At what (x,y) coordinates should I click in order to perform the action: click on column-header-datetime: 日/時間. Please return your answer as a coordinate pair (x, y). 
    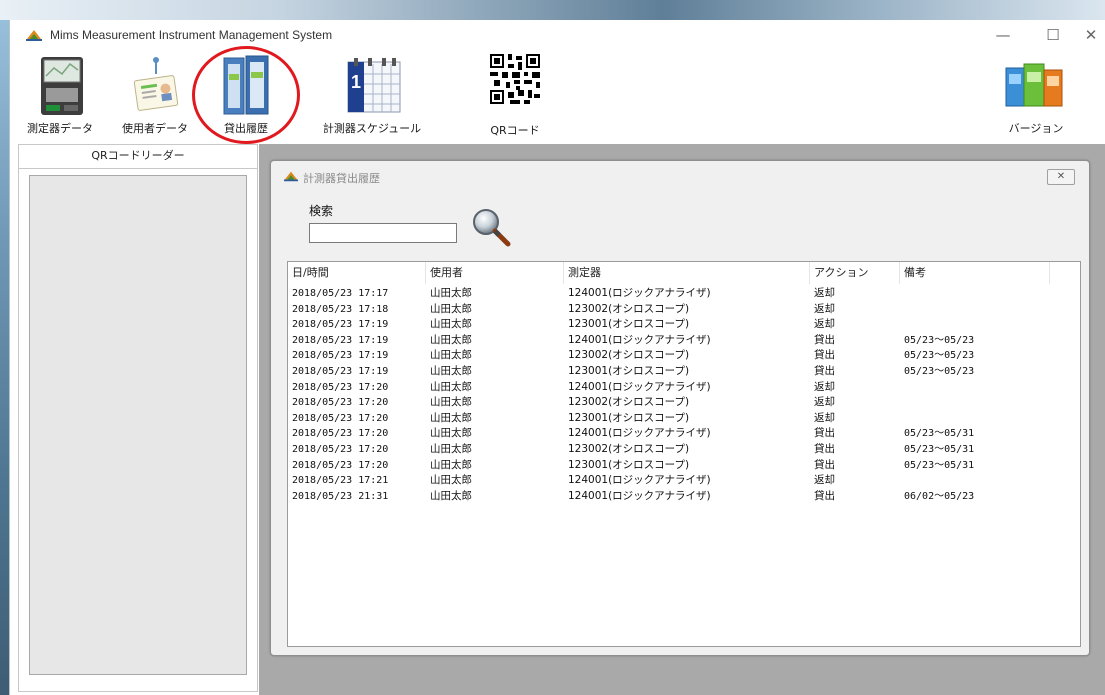
    Looking at the image, I should click on (357, 273).